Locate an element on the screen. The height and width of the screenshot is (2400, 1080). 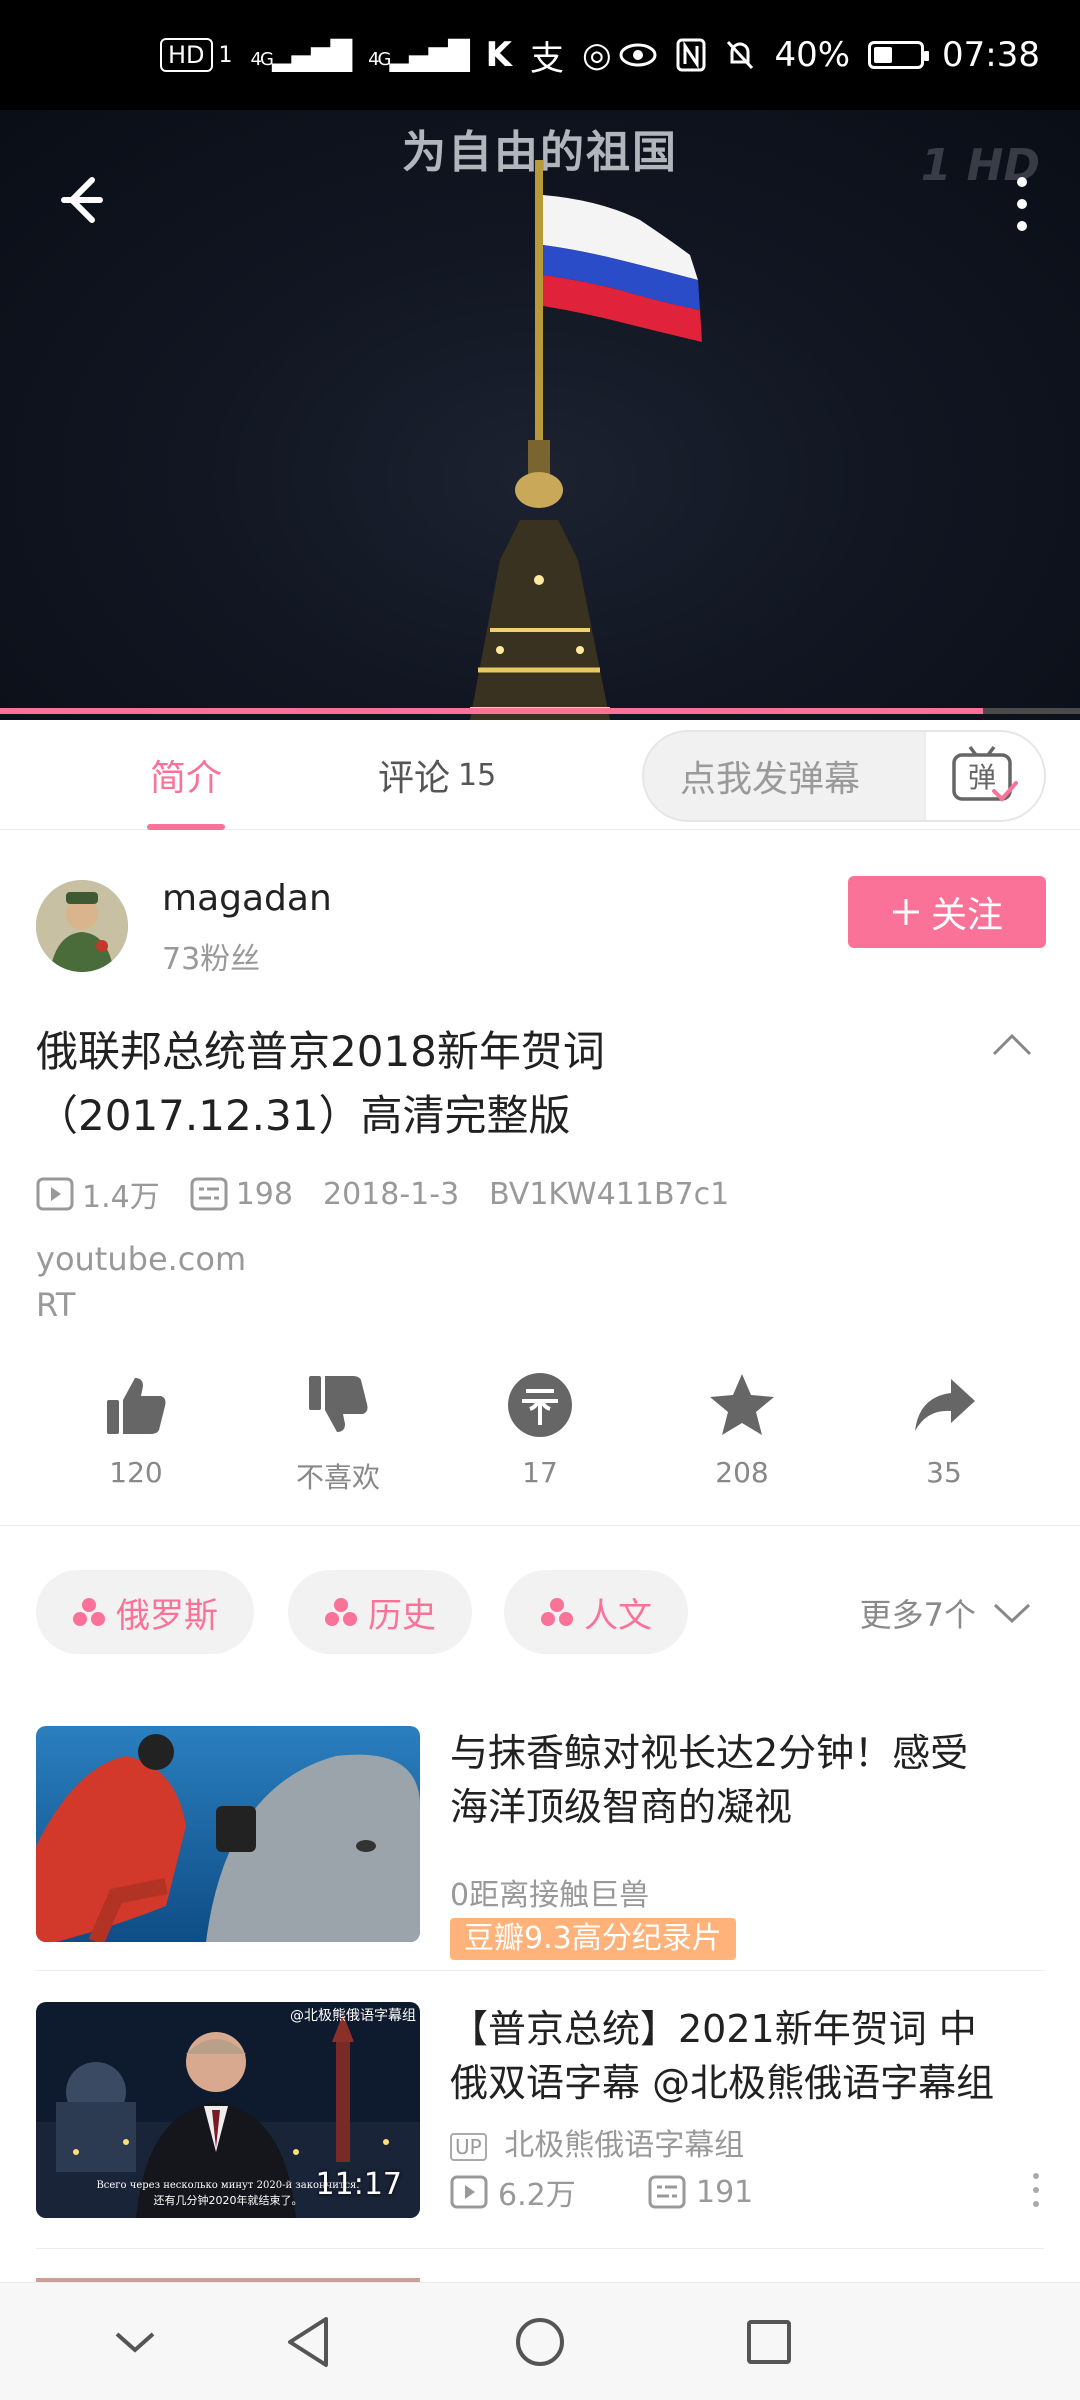
uploader-name: 北极熊俄语字幕组 is located at coordinates (624, 2145).